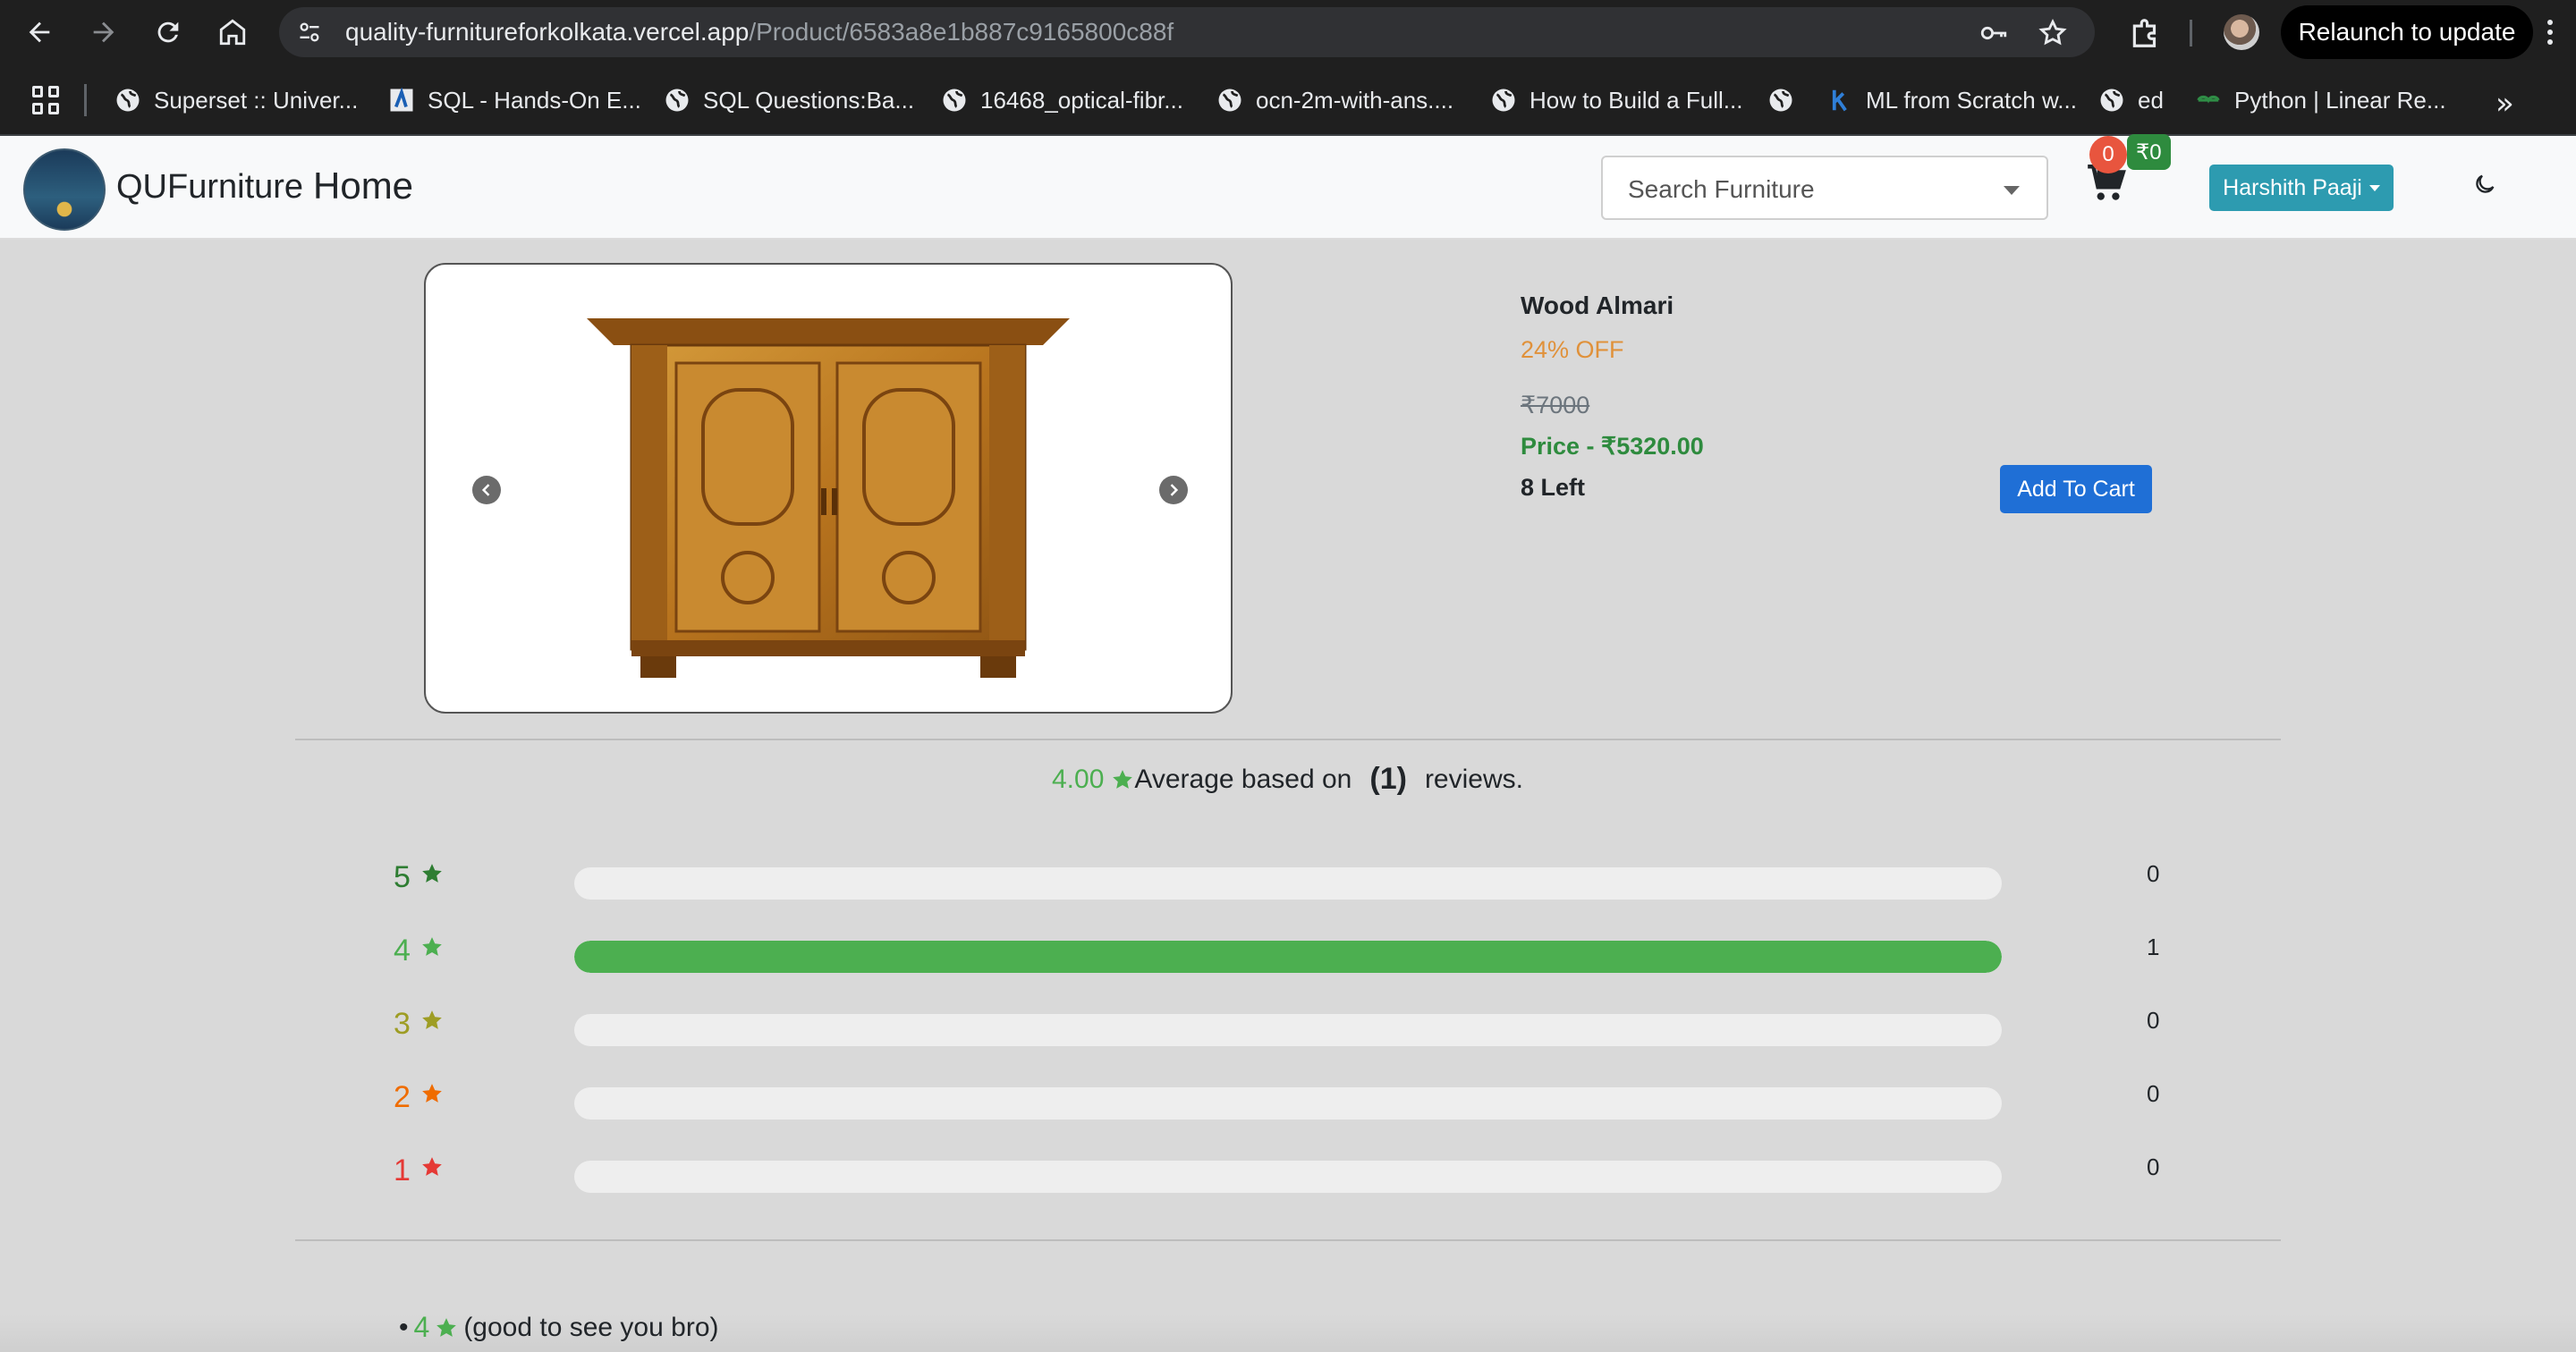 Image resolution: width=2576 pixels, height=1352 pixels. Describe the element at coordinates (2153, 947) in the screenshot. I see `rating-count: 1` at that location.